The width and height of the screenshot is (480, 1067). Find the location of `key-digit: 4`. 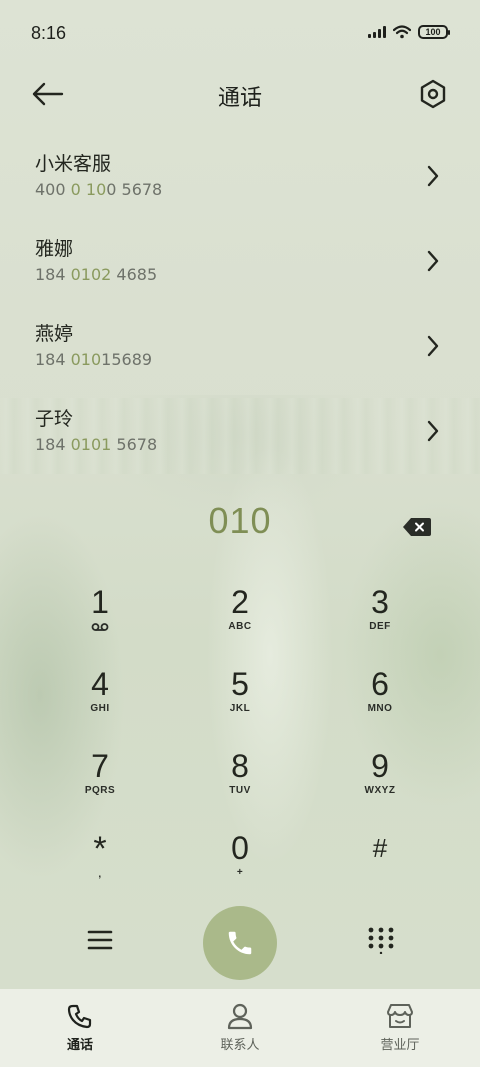

key-digit: 4 is located at coordinates (100, 684).